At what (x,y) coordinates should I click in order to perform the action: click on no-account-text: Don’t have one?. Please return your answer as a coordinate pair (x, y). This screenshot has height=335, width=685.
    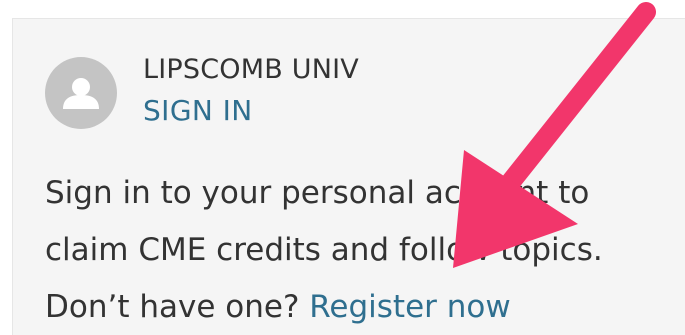
    Looking at the image, I should click on (177, 307).